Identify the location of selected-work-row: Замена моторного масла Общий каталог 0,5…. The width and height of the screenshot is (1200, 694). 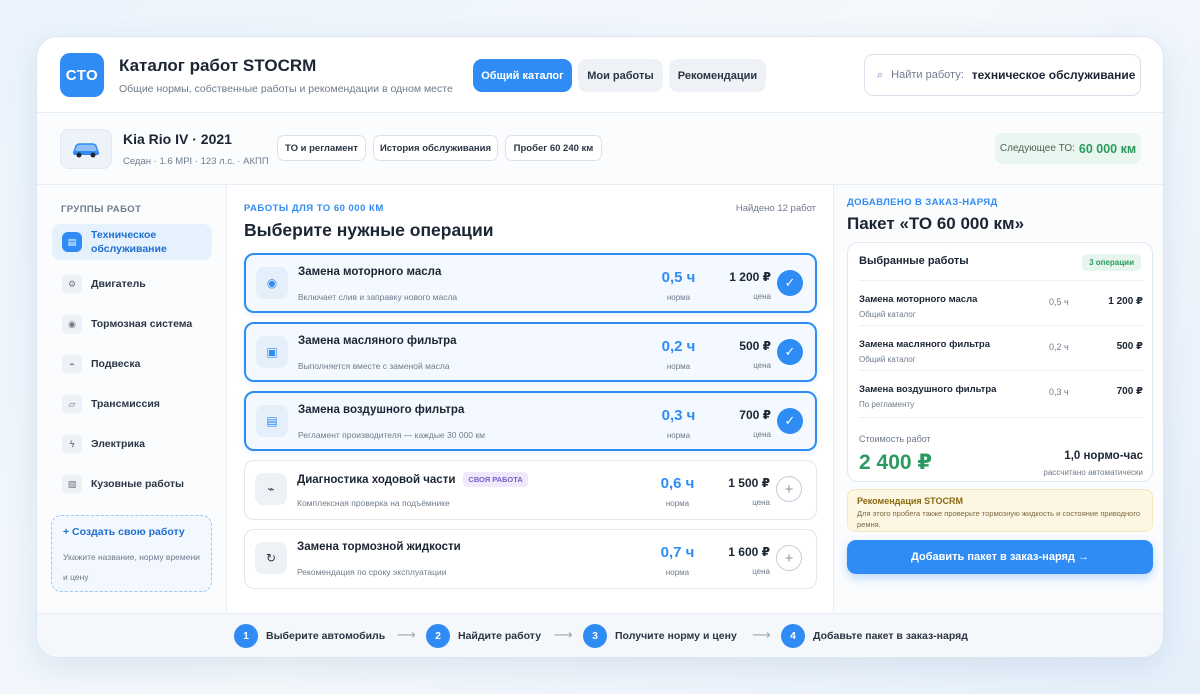
(1001, 302).